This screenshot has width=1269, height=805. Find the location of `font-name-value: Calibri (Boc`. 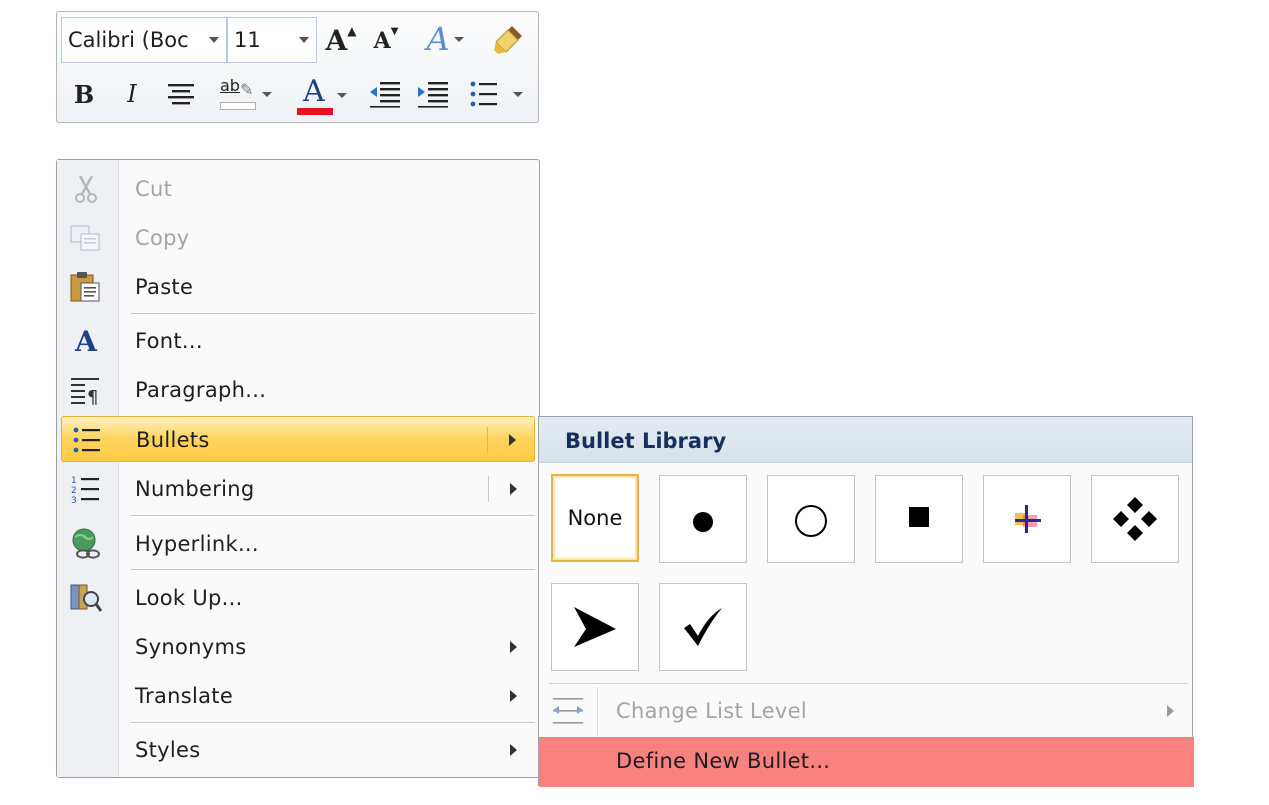

font-name-value: Calibri (Boc is located at coordinates (128, 40).